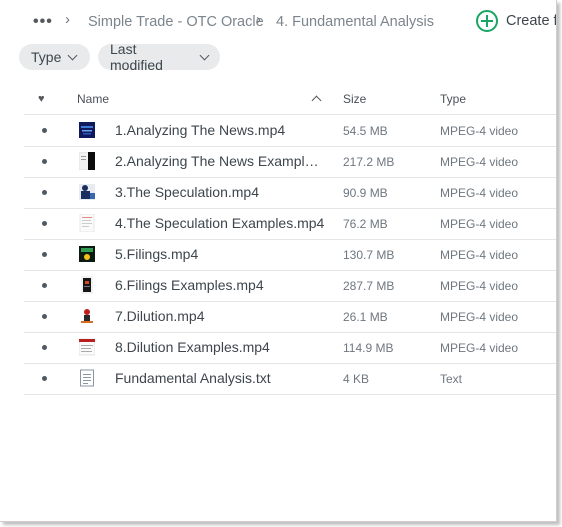  Describe the element at coordinates (136, 57) in the screenshot. I see `last-modified-filter-label: Last modified` at that location.